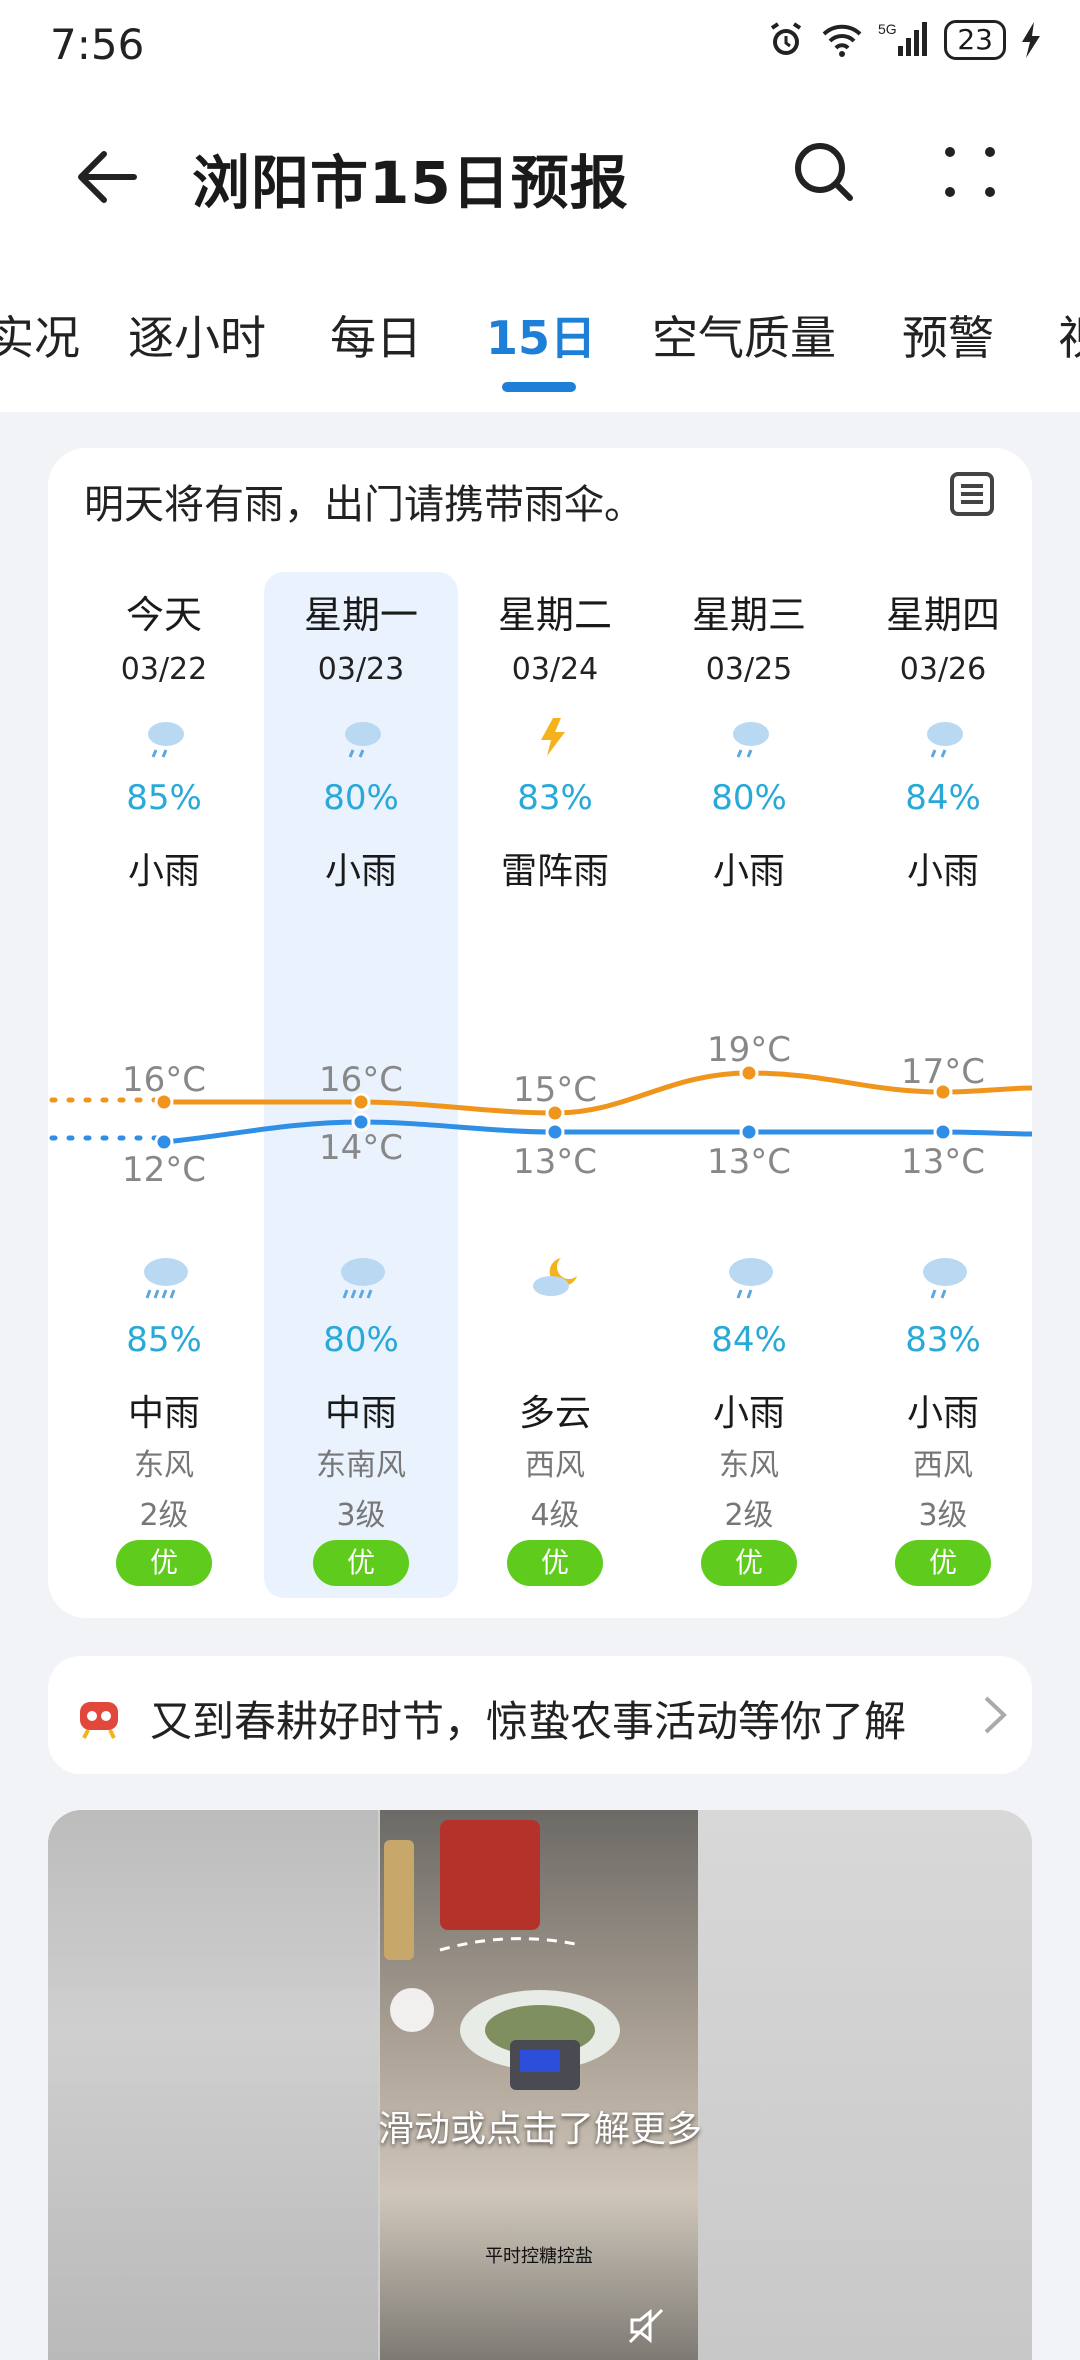 This screenshot has height=2360, width=1080. I want to click on high-temp-label: 17°C, so click(942, 1072).